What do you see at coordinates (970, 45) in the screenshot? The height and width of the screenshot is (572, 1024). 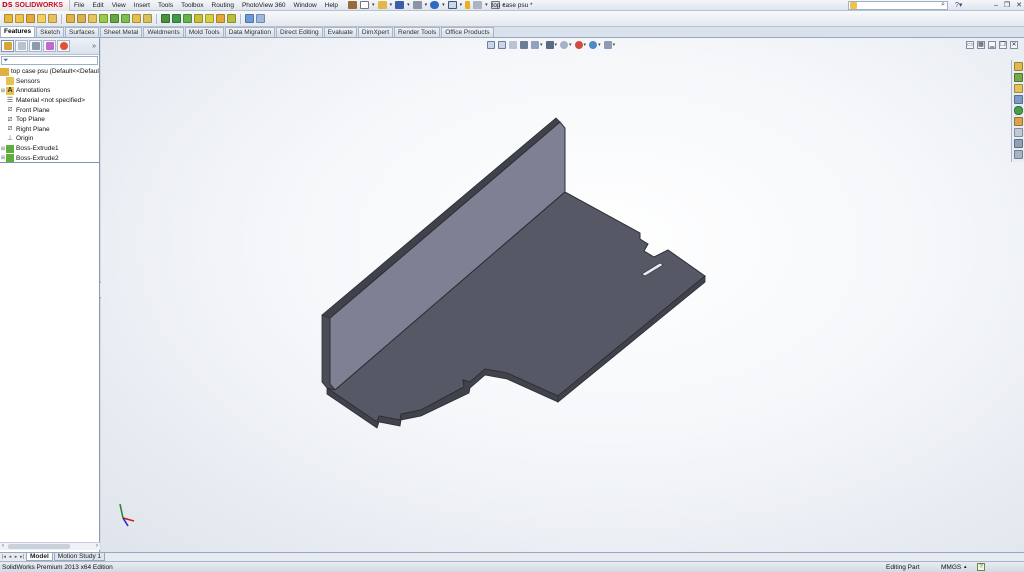 I see `viewport-restore-icon: ▭` at bounding box center [970, 45].